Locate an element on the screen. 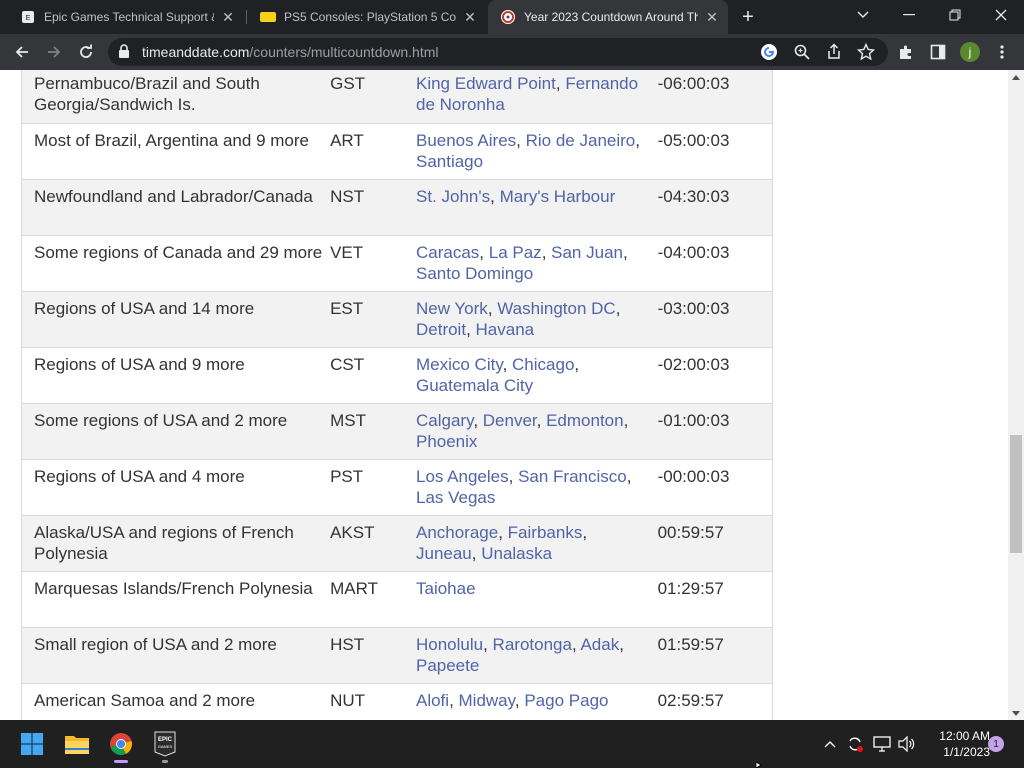 The image size is (1024, 768). countdown-cell: -03:00:03 is located at coordinates (715, 319).